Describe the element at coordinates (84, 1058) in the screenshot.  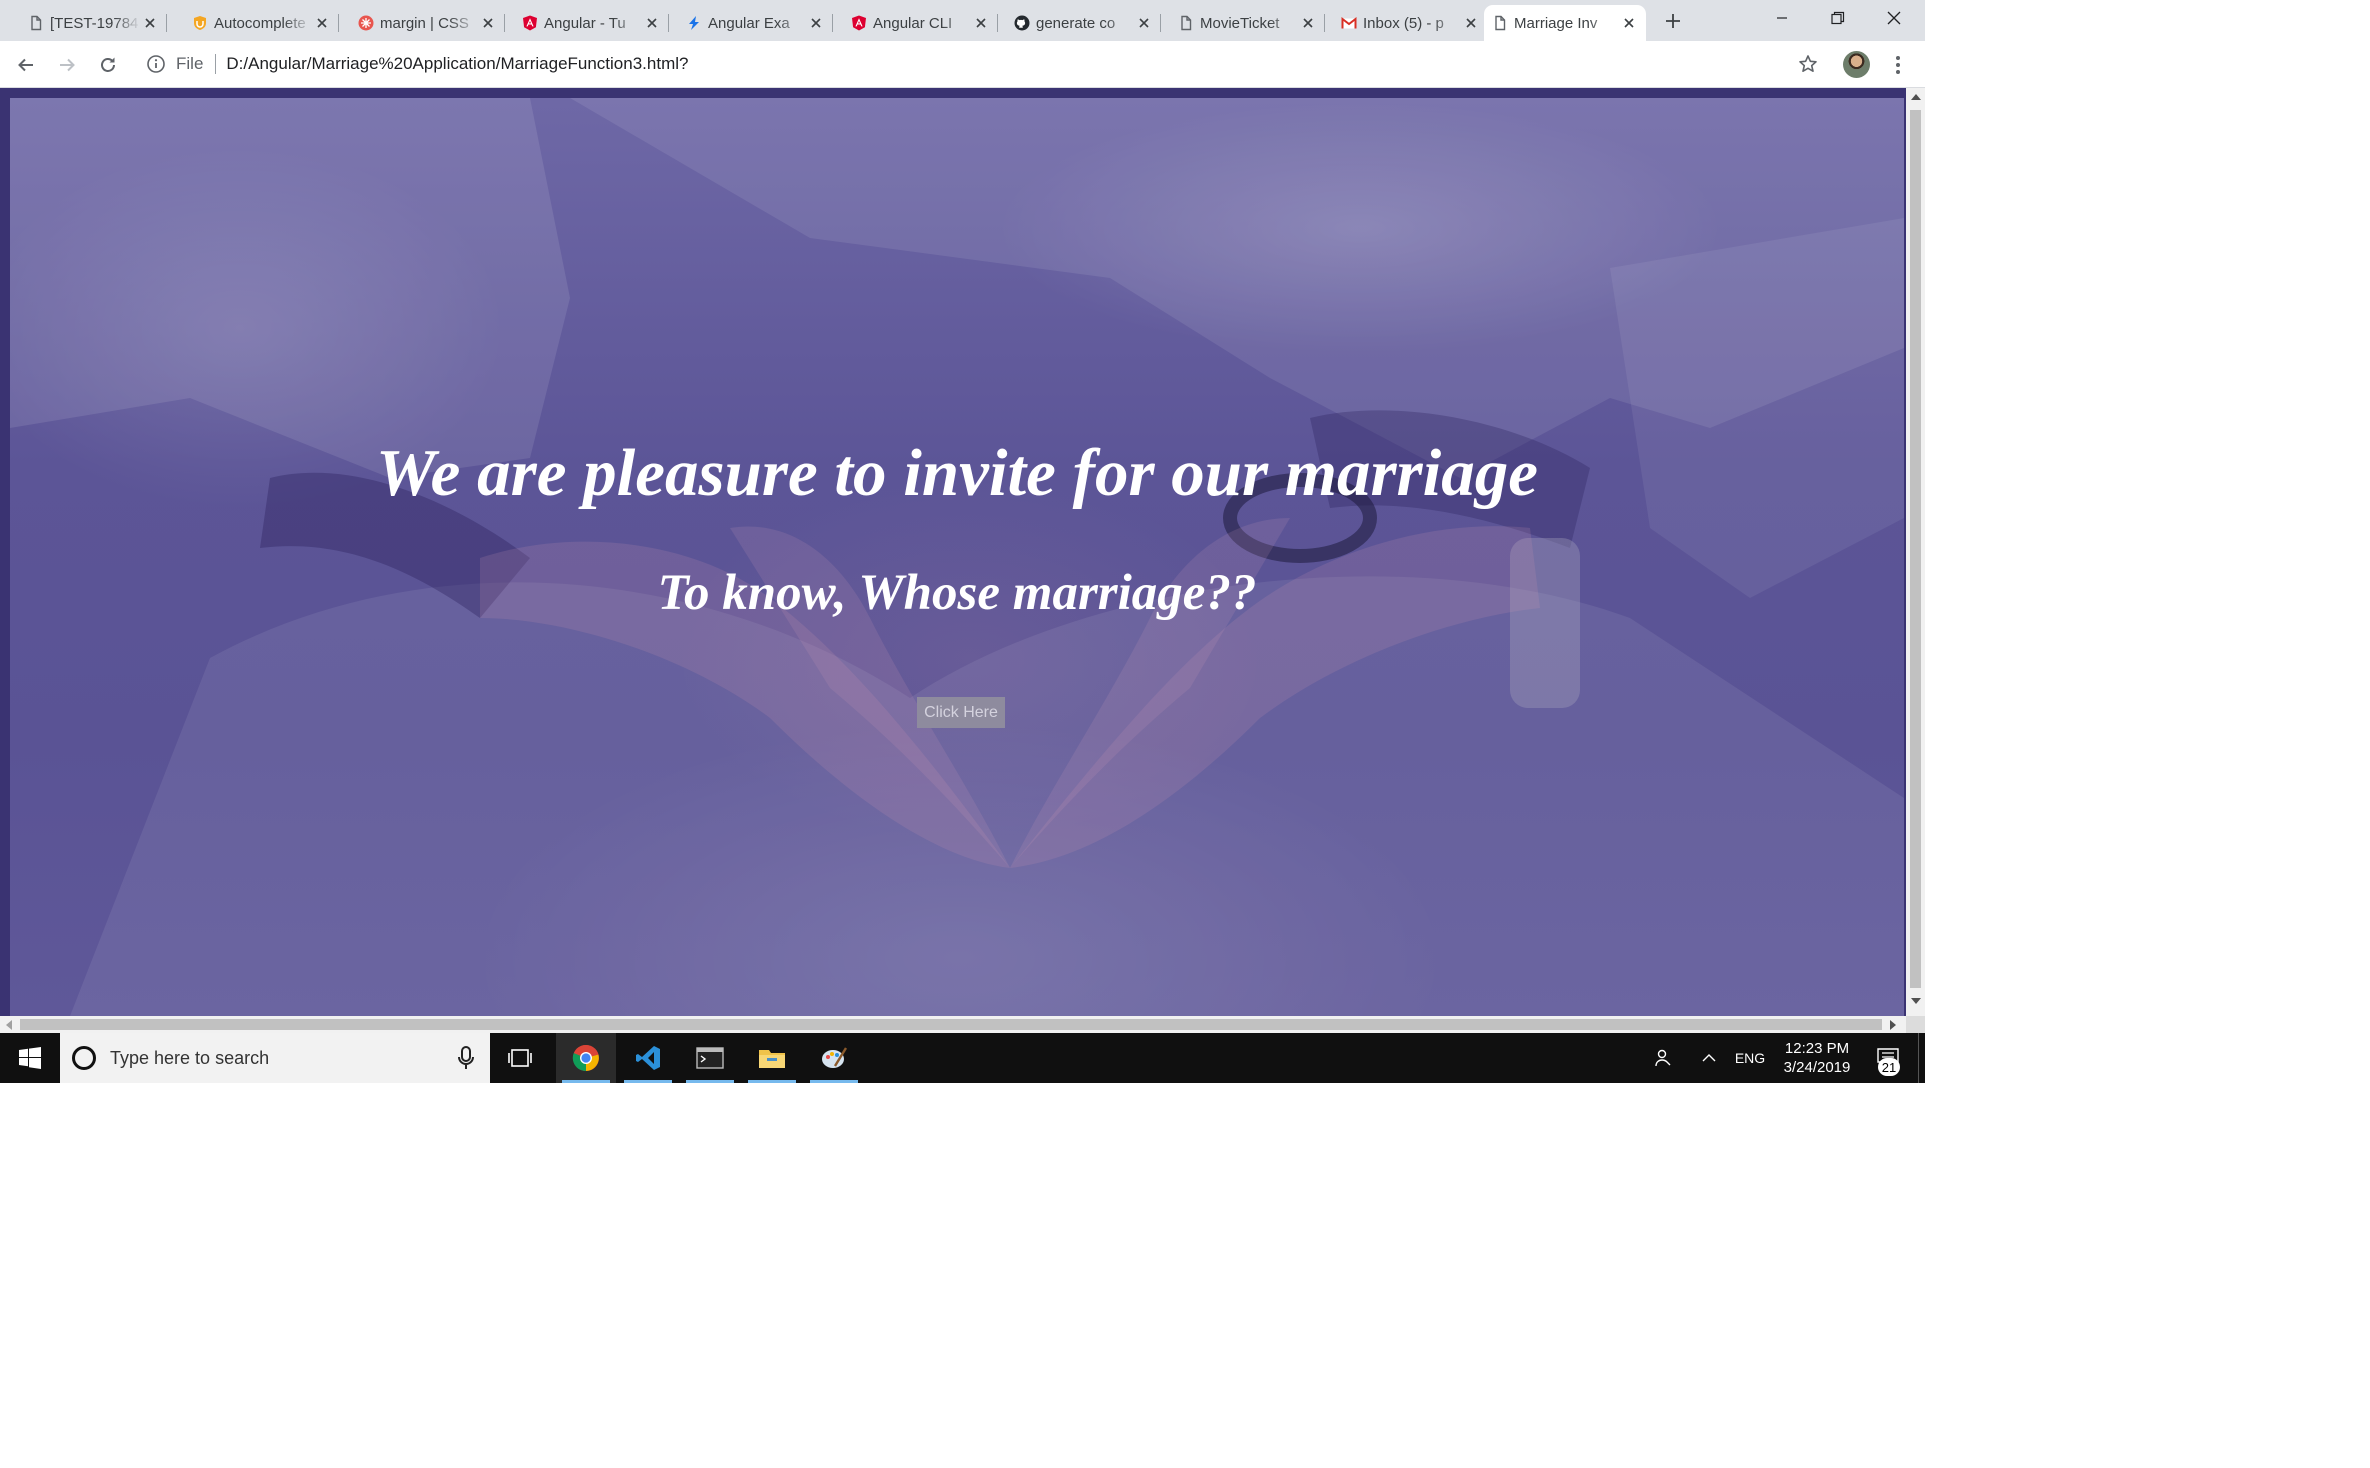
I see `cortana-icon` at that location.